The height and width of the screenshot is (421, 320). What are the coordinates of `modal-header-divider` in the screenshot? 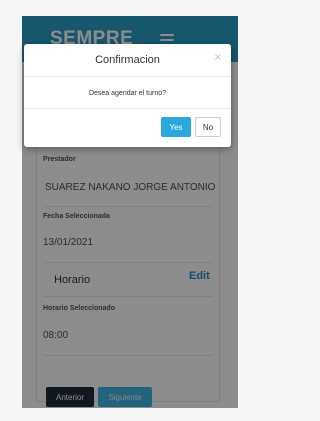 It's located at (127, 76).